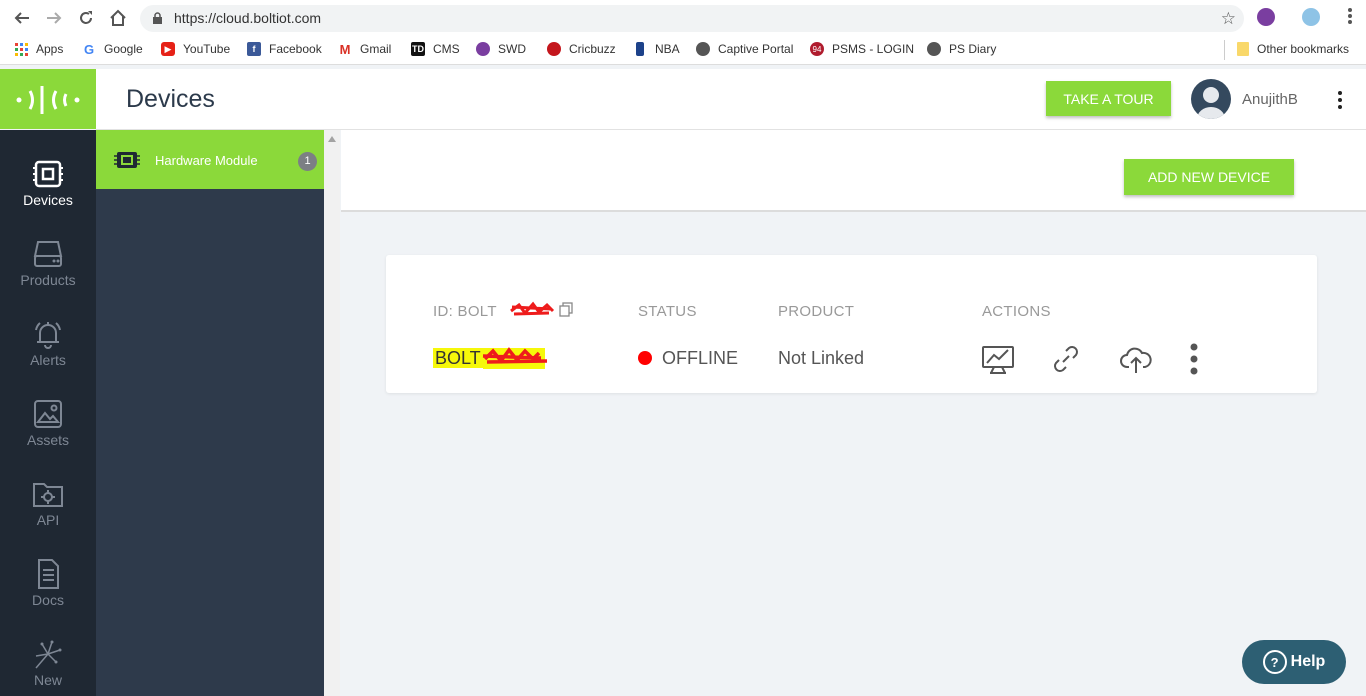 This screenshot has width=1366, height=696. What do you see at coordinates (332, 413) in the screenshot?
I see `panel-scrollbar` at bounding box center [332, 413].